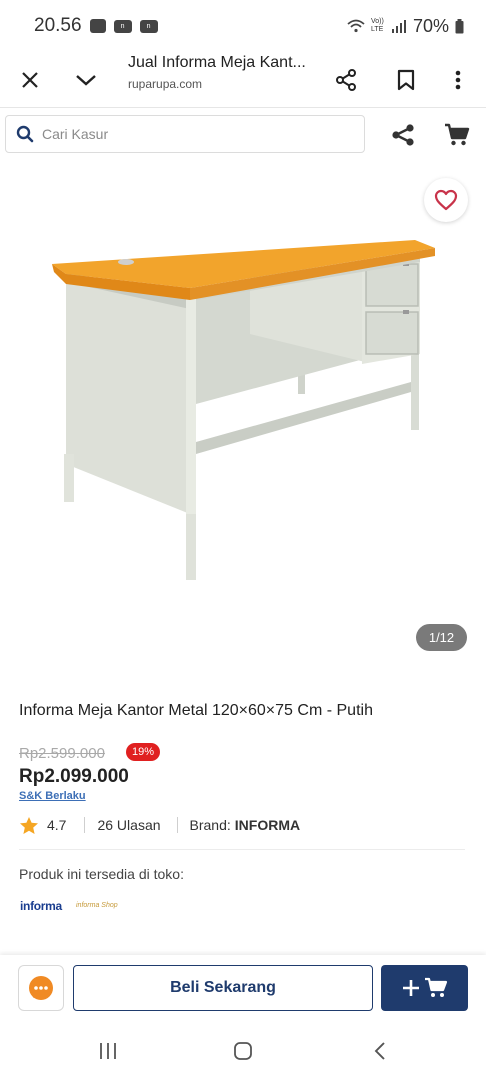 Image resolution: width=486 pixels, height=1080 pixels. I want to click on store-logo-text: informa Shop, so click(97, 905).